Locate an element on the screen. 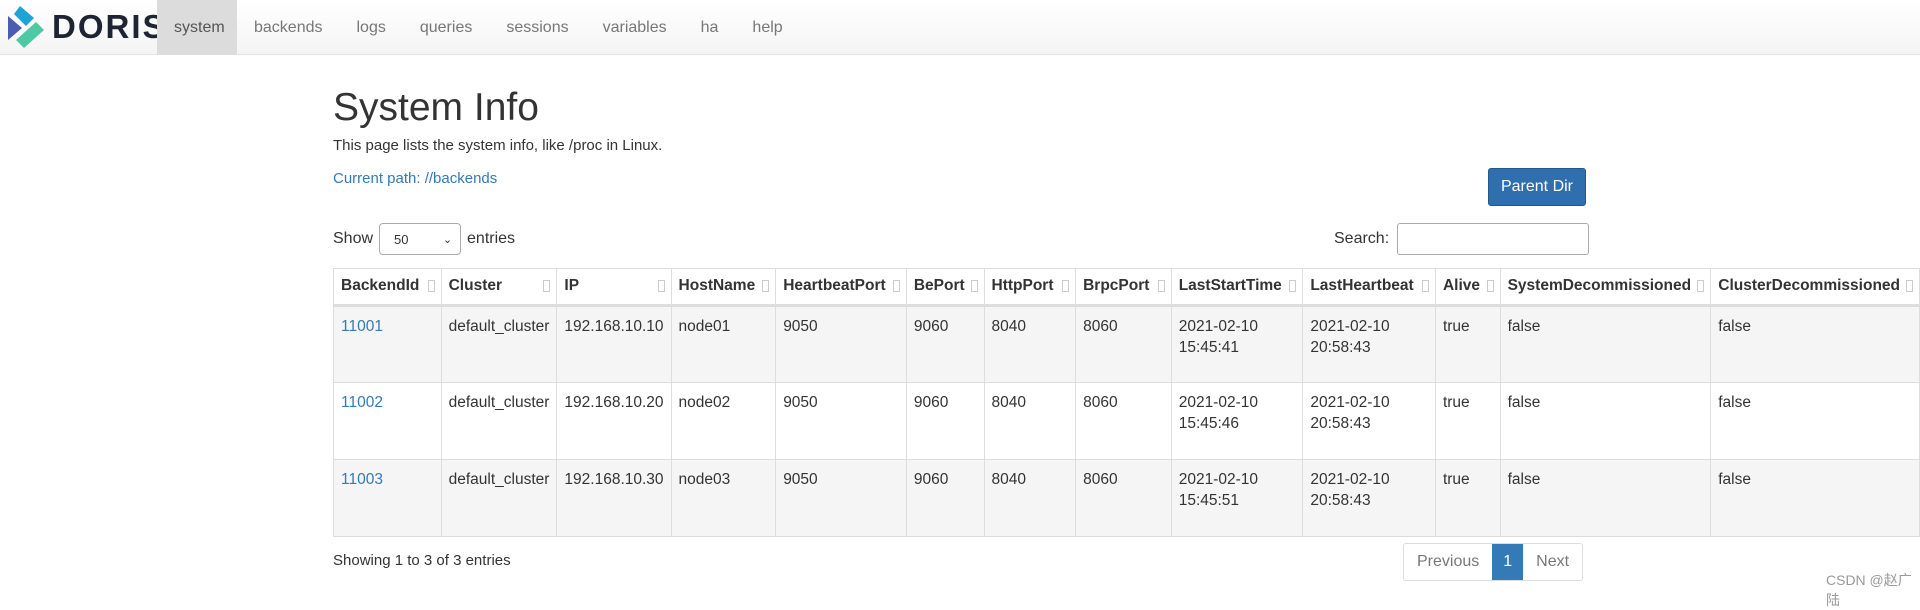 This screenshot has height=610, width=1920. nav-item-queries: queries is located at coordinates (446, 27).